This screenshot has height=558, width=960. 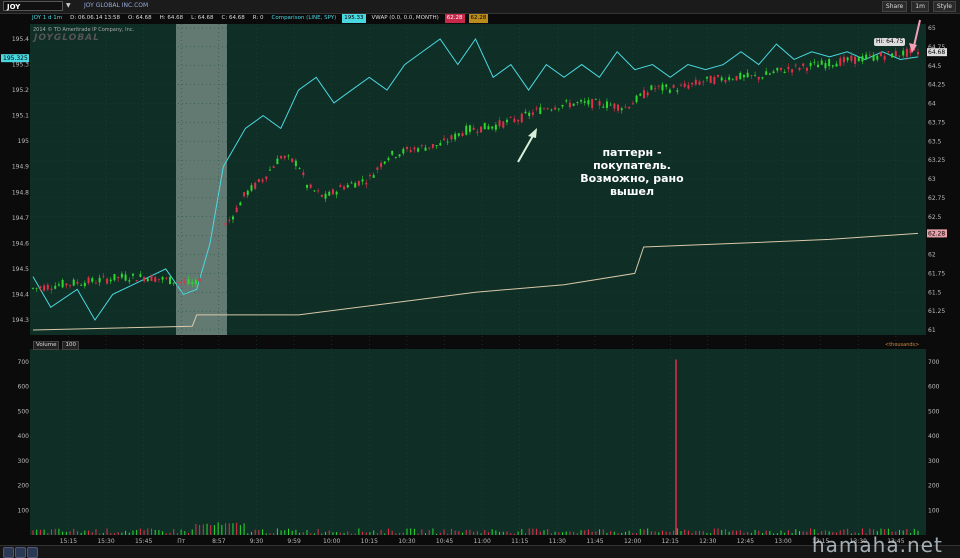 I want to click on x-tick-13: 11:30, so click(x=557, y=541).